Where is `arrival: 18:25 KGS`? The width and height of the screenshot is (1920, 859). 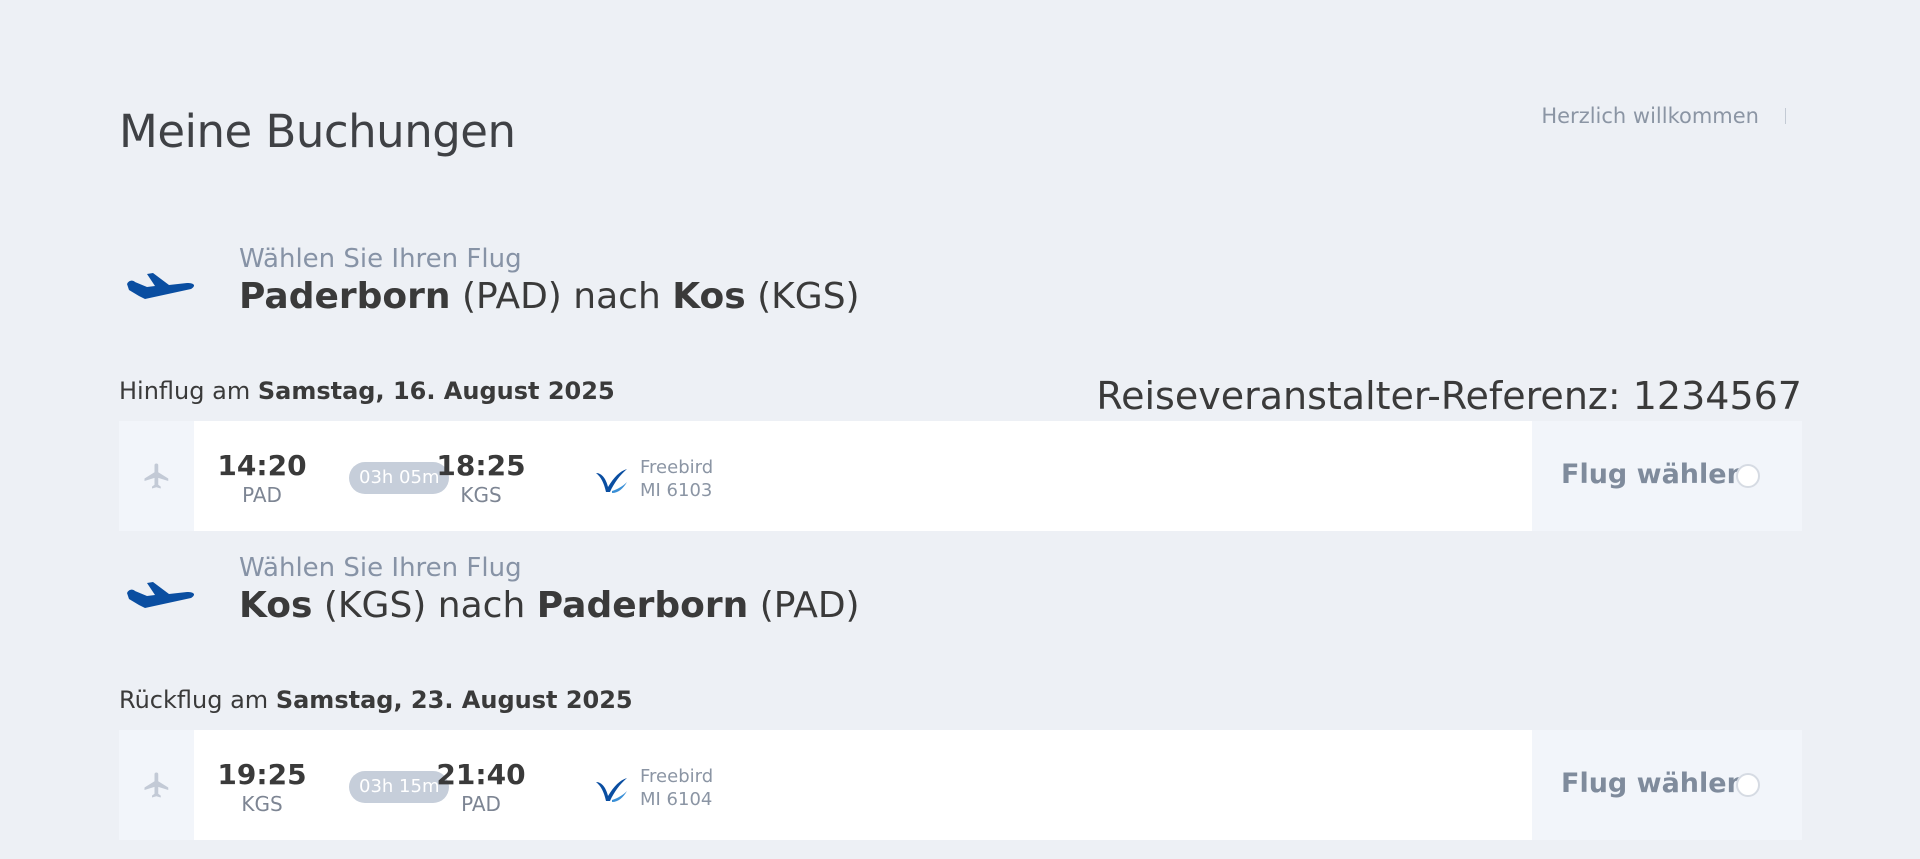
arrival: 18:25 KGS is located at coordinates (481, 479).